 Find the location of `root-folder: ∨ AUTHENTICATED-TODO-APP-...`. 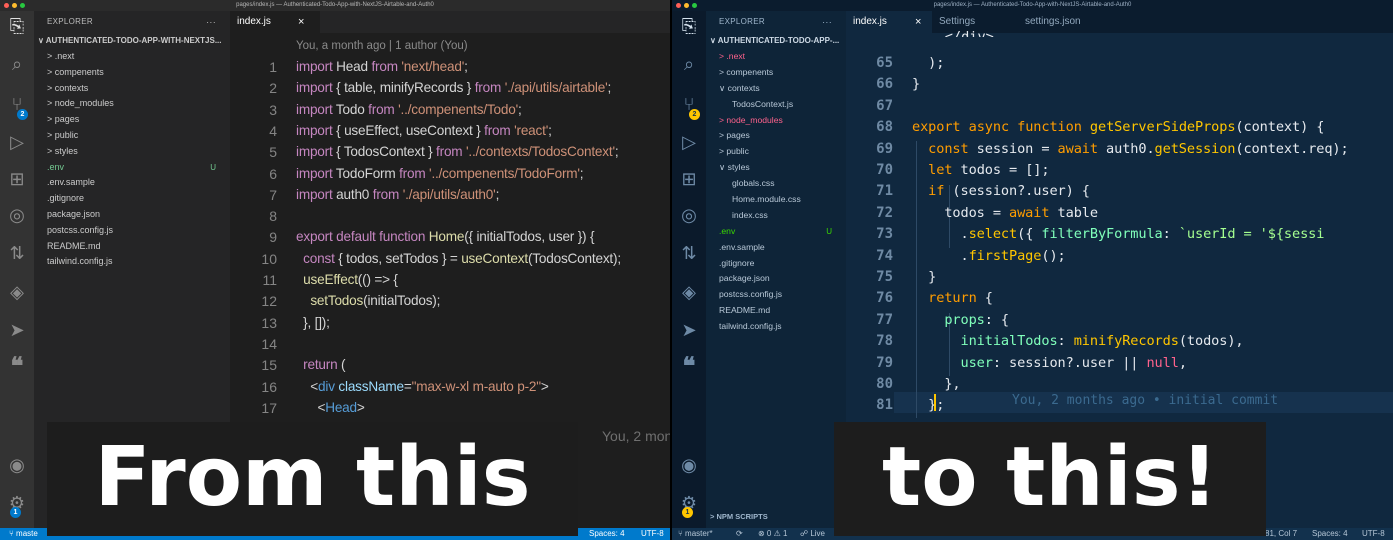

root-folder: ∨ AUTHENTICATED-TODO-APP-... is located at coordinates (776, 41).